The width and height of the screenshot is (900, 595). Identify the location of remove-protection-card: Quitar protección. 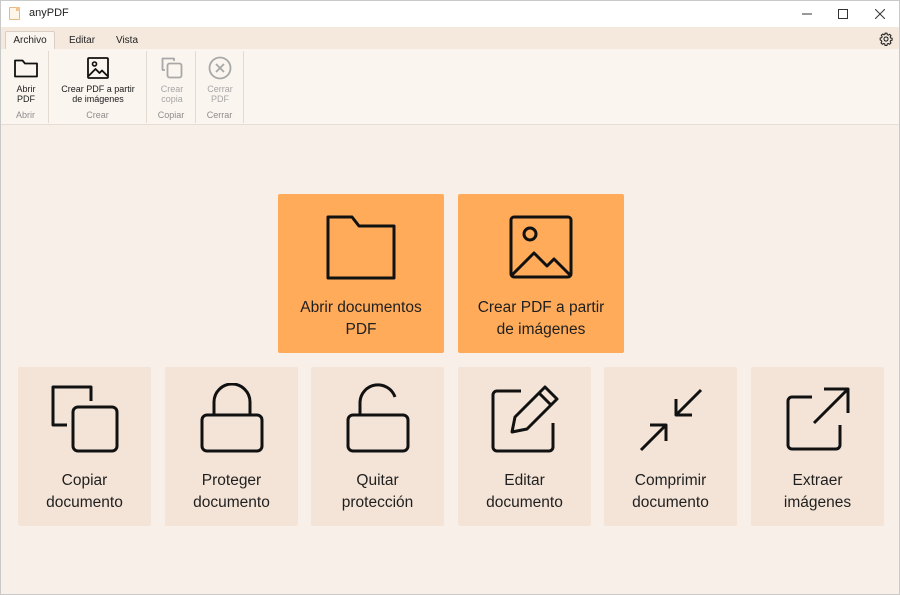
(377, 446).